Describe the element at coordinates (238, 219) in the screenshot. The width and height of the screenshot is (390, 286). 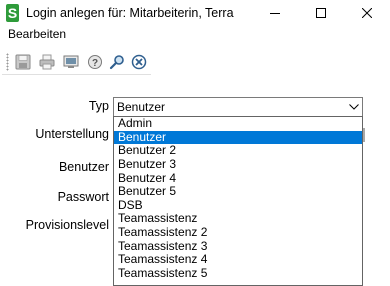
I see `typ-option: Teamassistenz` at that location.